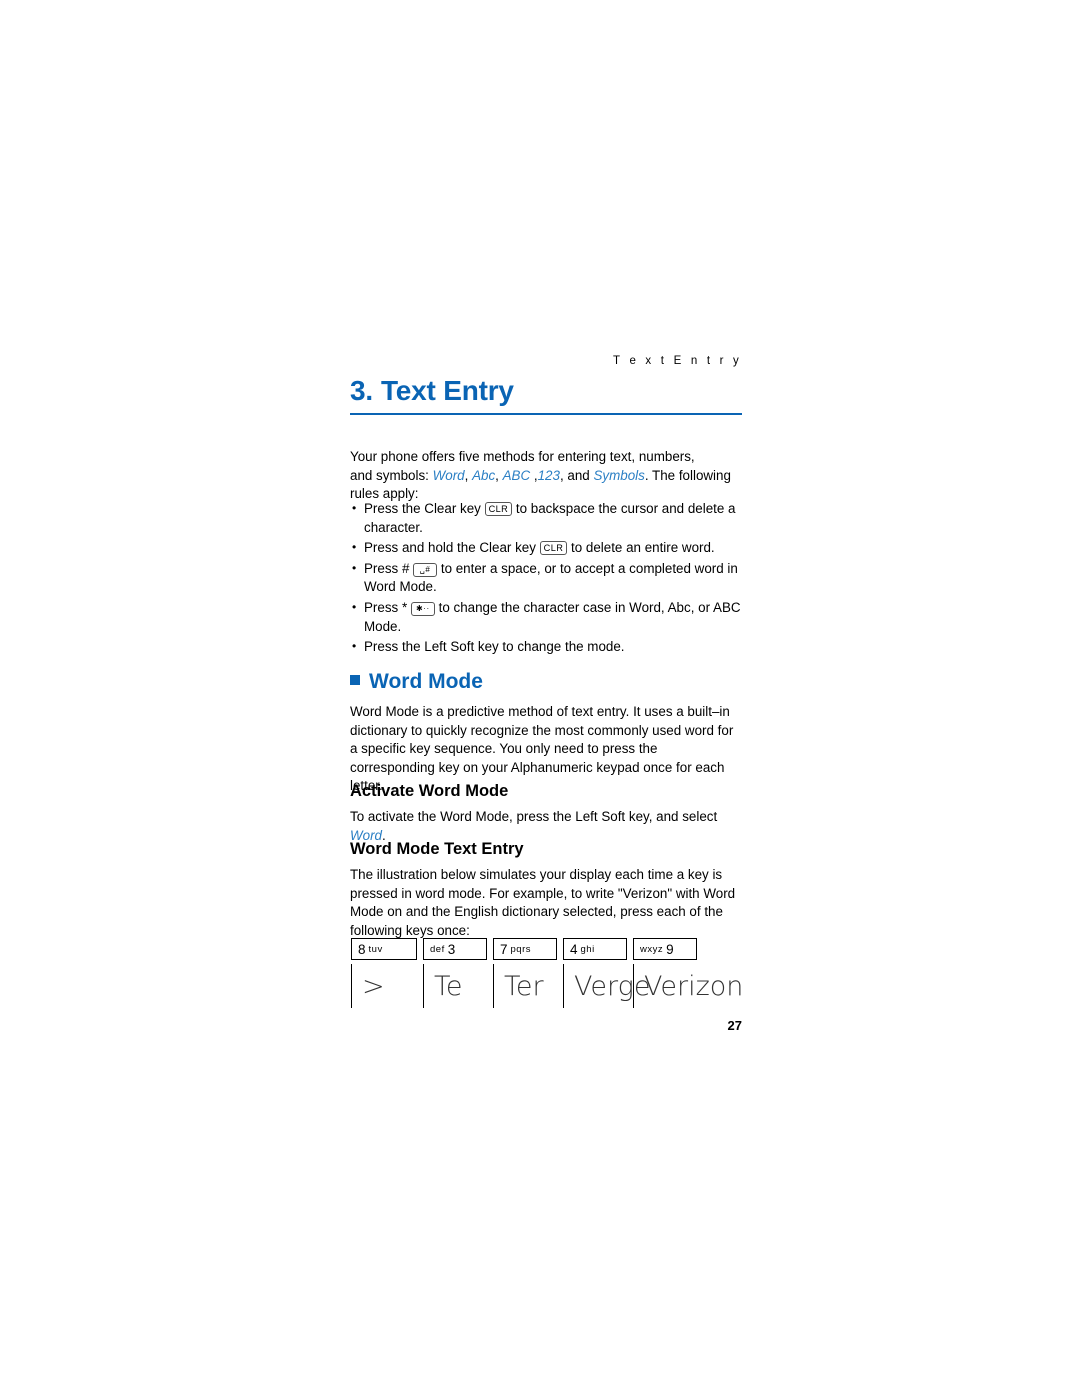 The width and height of the screenshot is (1080, 1397). Describe the element at coordinates (677, 361) in the screenshot. I see `running-header: T e x t E n t r y` at that location.